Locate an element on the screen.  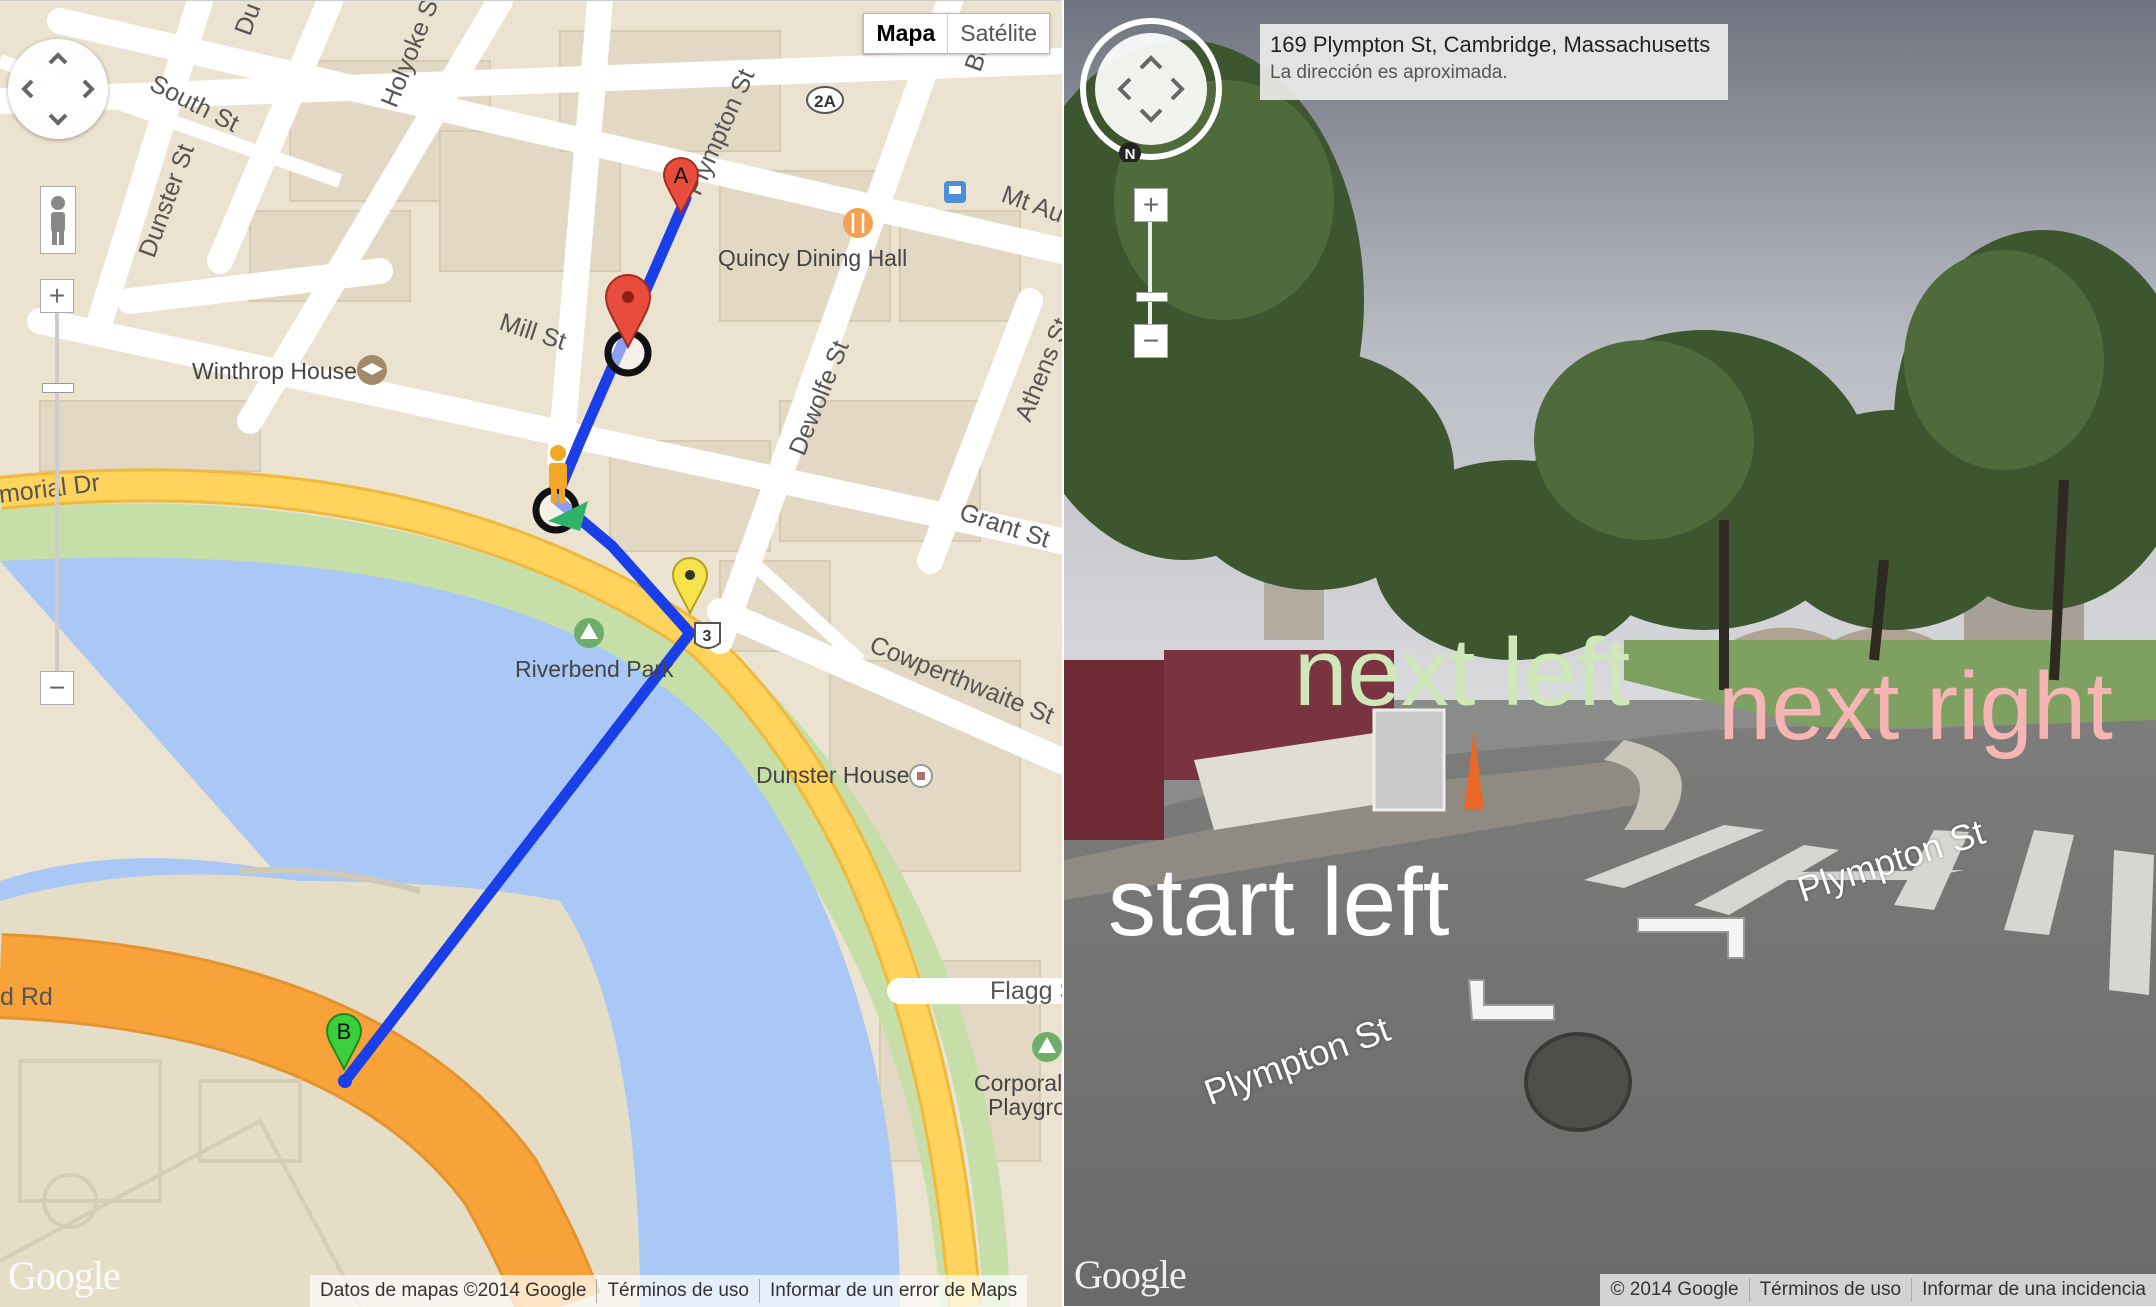
label-corporal: Corporal is located at coordinates (1018, 1083).